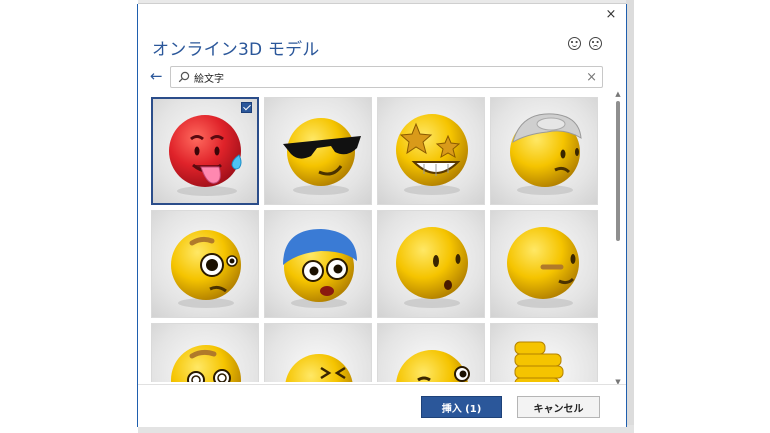 Image resolution: width=770 pixels, height=433 pixels. I want to click on results-scrollbar: ▲ ▼, so click(618, 238).